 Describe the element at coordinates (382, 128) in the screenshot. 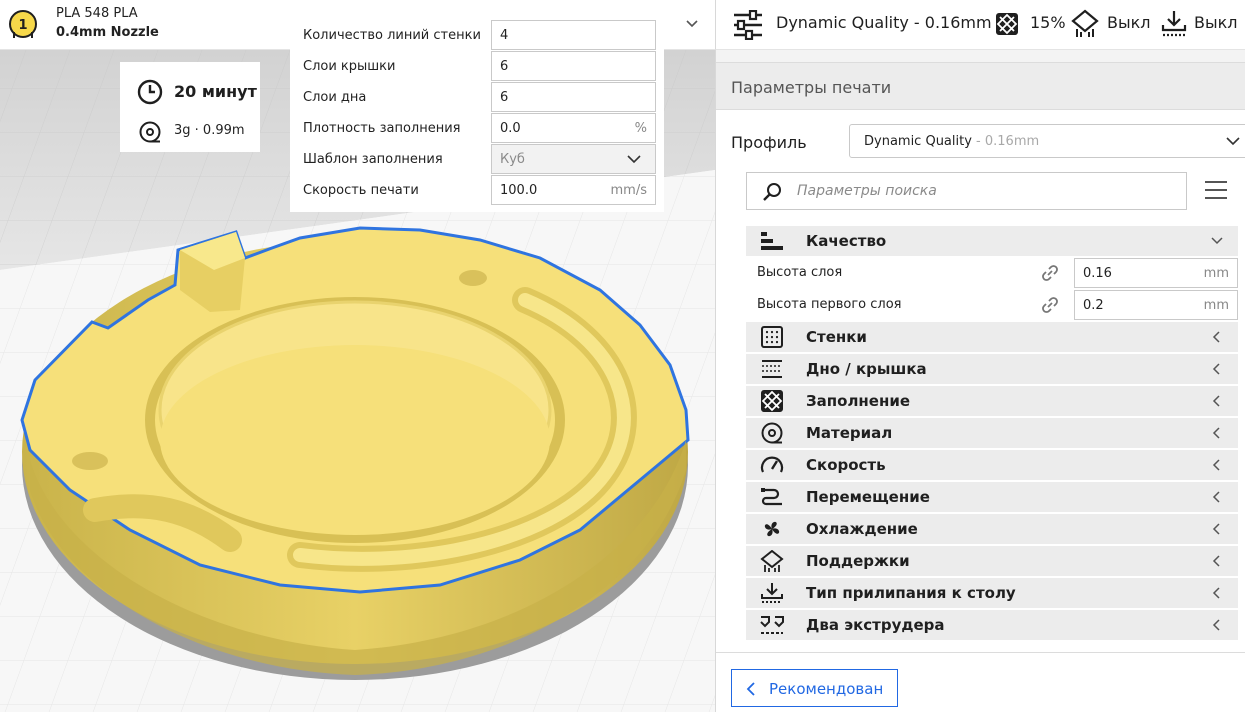

I see `setting-label: Плотность заполнения` at that location.